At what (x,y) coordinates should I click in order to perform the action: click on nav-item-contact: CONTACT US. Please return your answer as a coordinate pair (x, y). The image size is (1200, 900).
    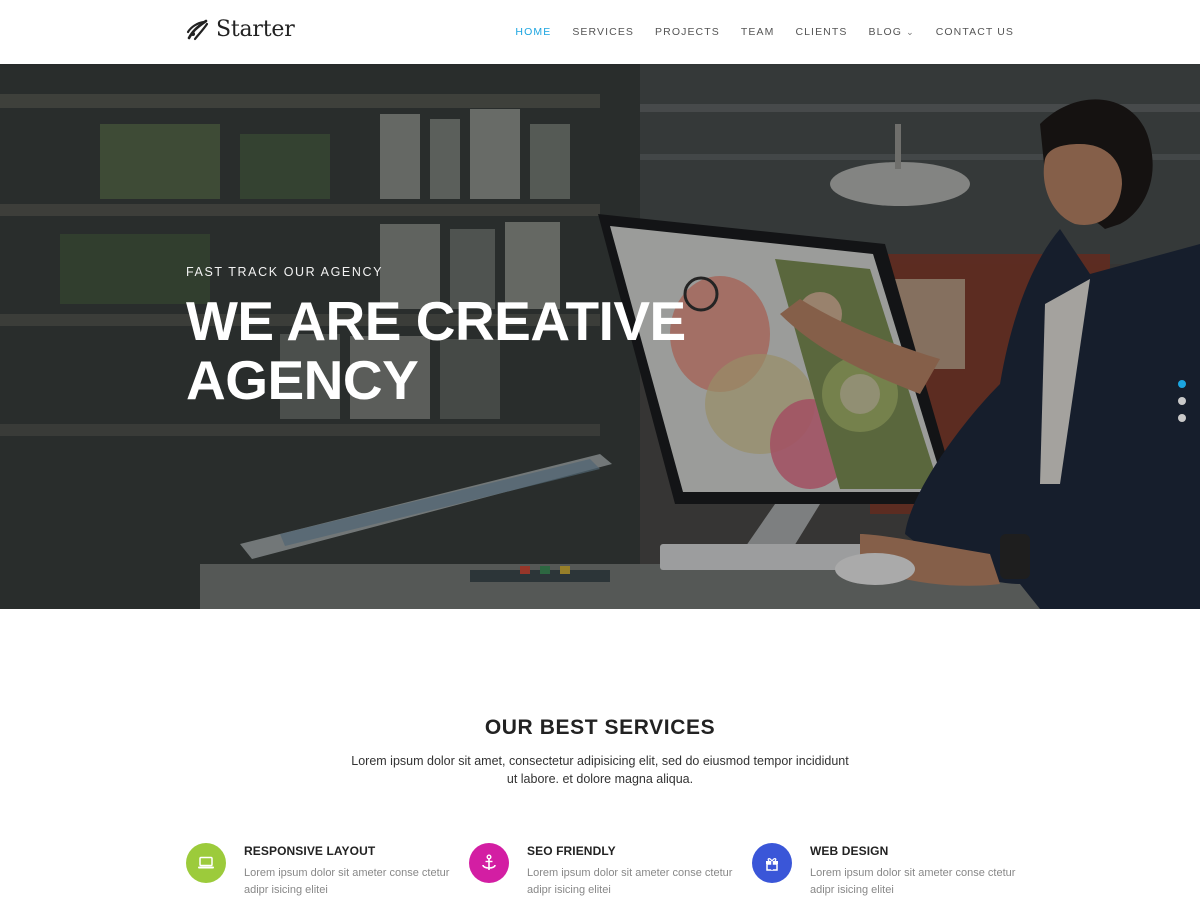
    Looking at the image, I should click on (975, 32).